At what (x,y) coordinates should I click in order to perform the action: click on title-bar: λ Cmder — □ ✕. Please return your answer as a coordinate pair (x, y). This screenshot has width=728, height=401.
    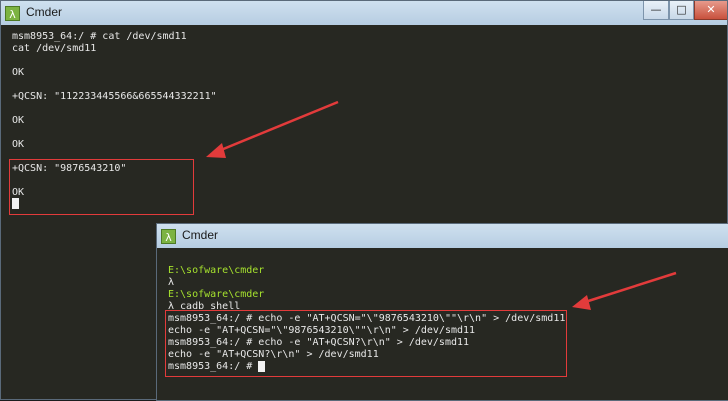
    Looking at the image, I should click on (364, 13).